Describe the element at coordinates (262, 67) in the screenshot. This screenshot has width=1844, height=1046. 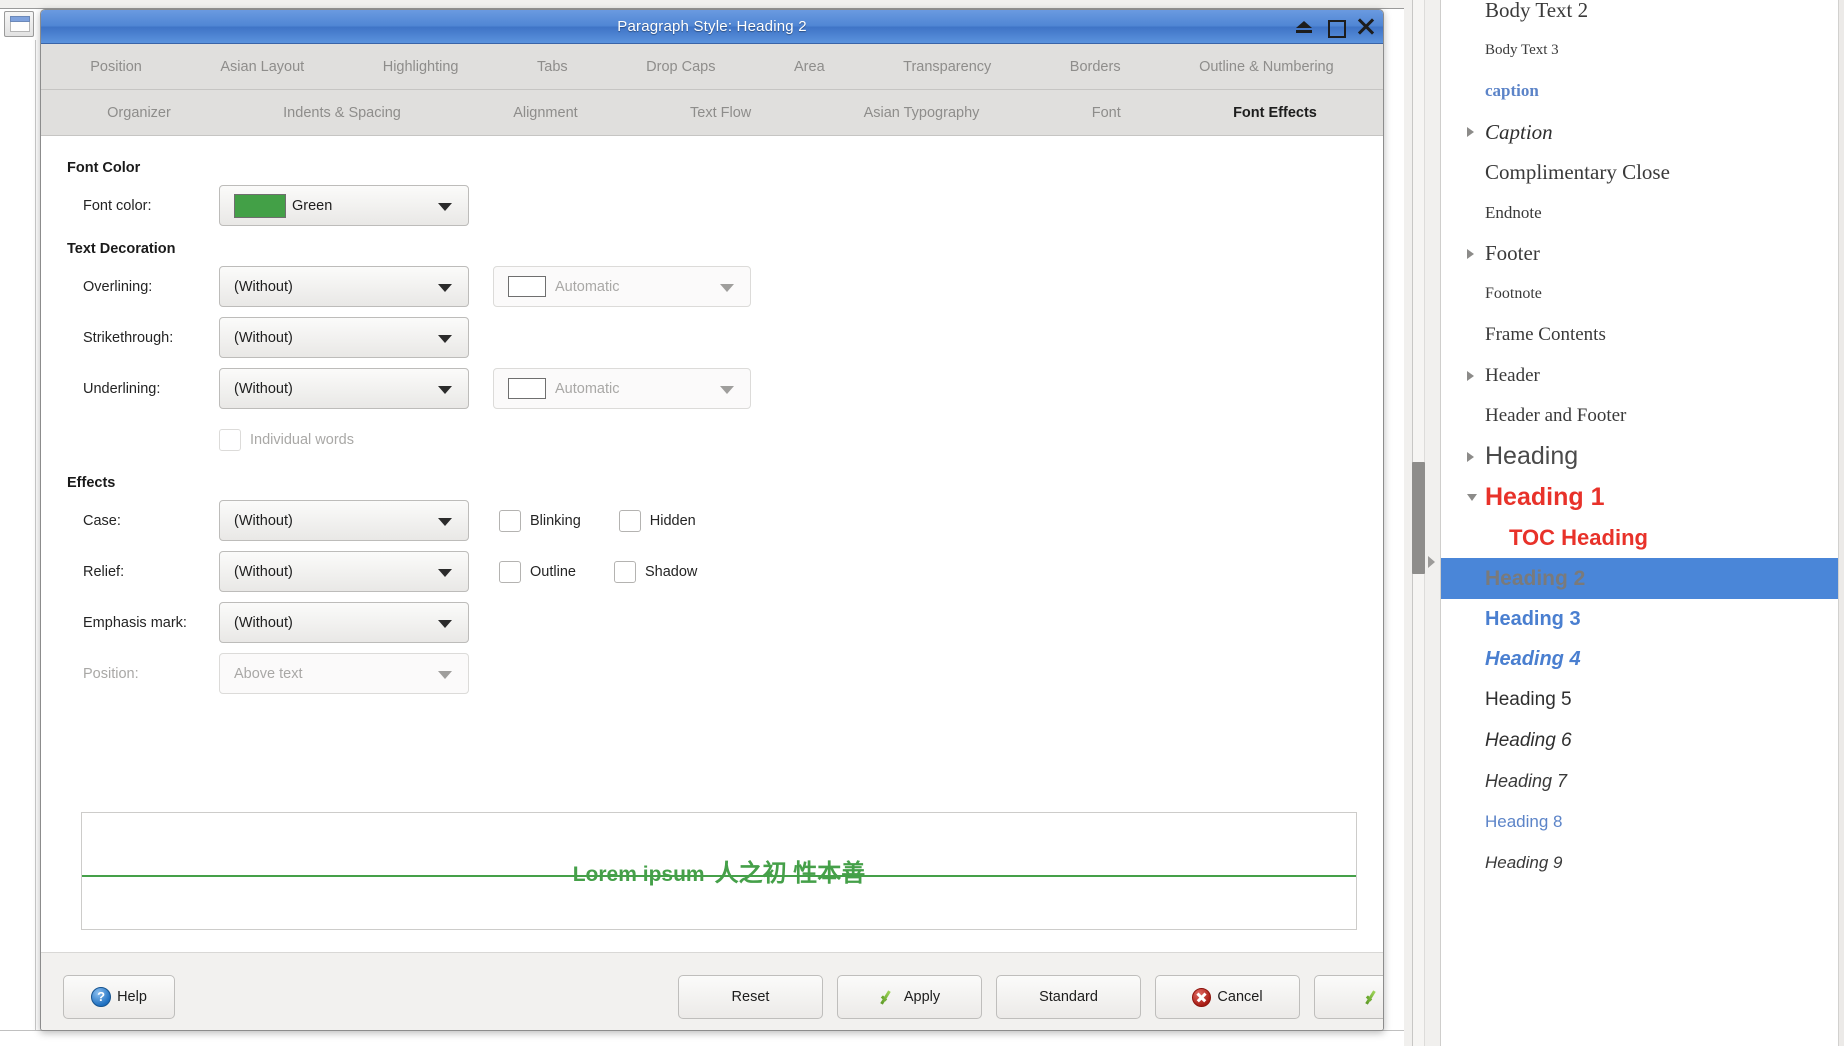
I see `tab-asian-layout: Asian Layout` at that location.